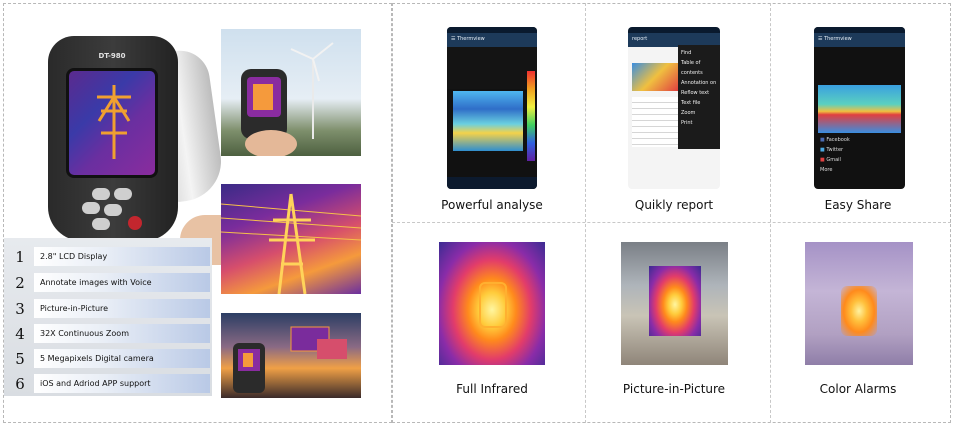 Image resolution: width=954 pixels, height=426 pixels. I want to click on facebook-icon: ■, so click(822, 140).